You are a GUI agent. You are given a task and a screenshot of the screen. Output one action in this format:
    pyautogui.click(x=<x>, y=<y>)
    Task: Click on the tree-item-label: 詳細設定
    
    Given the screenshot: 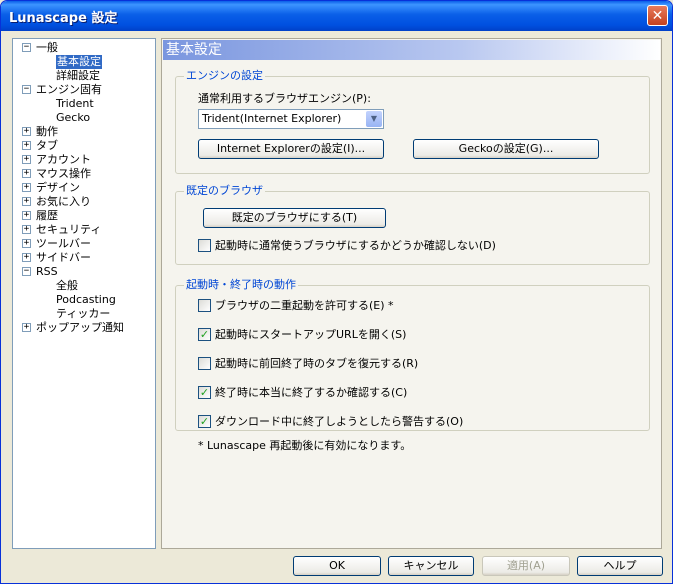 What is the action you would take?
    pyautogui.click(x=78, y=75)
    